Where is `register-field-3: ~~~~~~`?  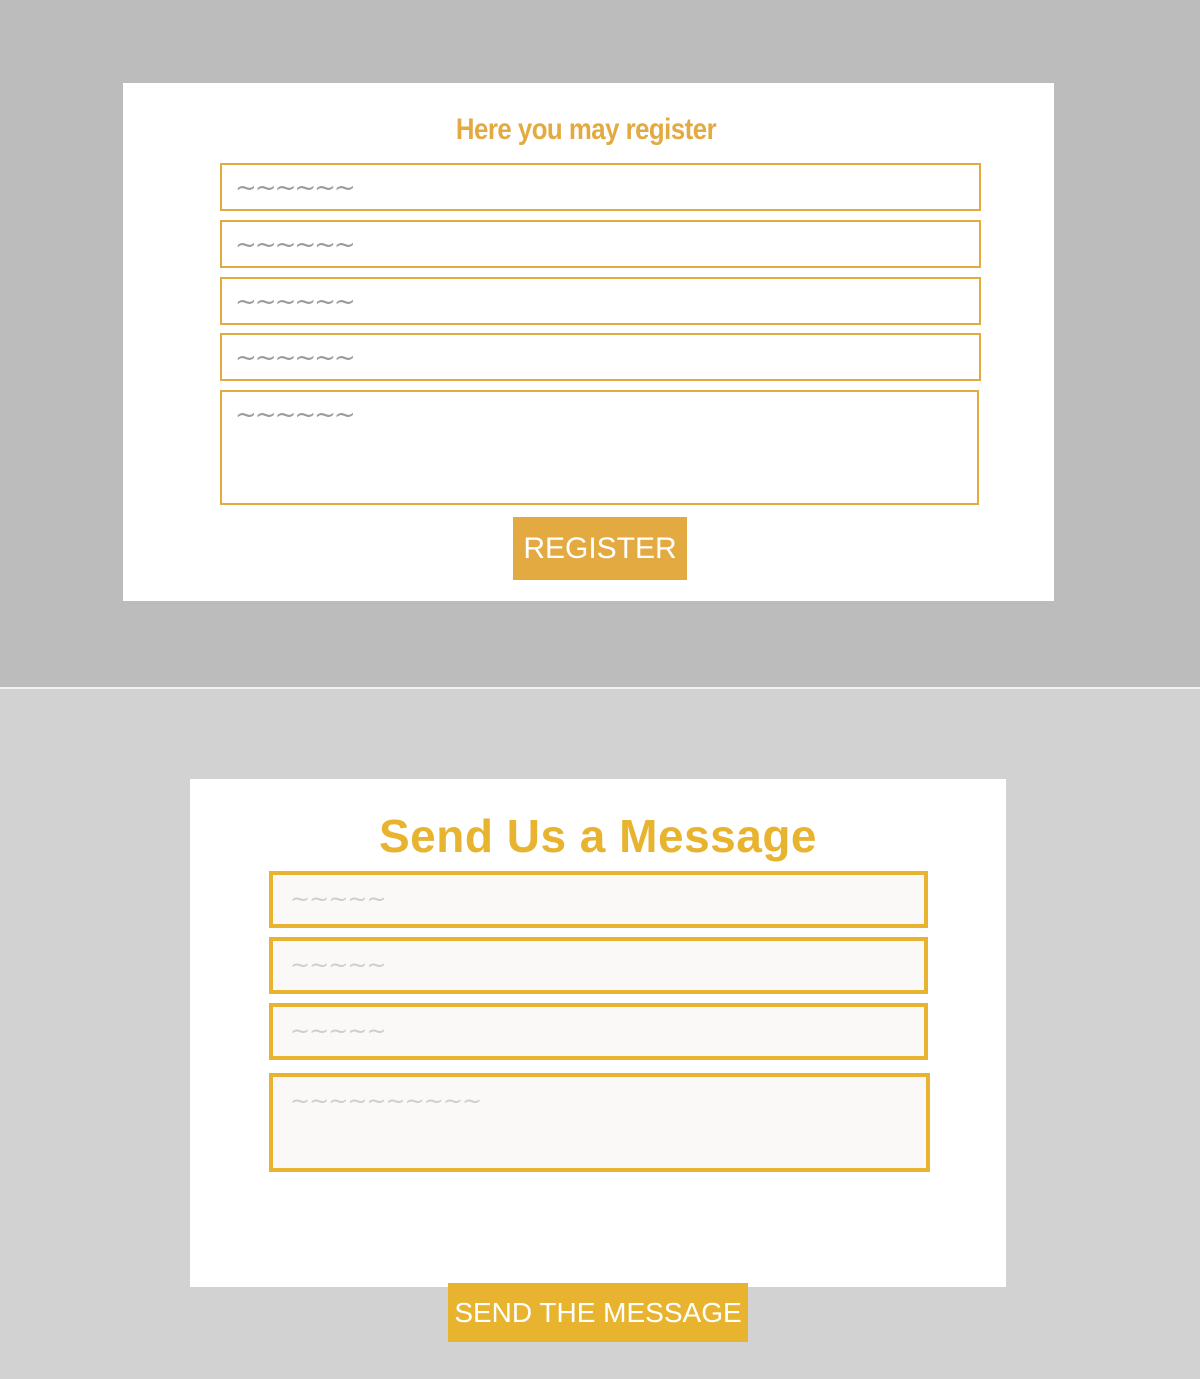 register-field-3: ~~~~~~ is located at coordinates (600, 301).